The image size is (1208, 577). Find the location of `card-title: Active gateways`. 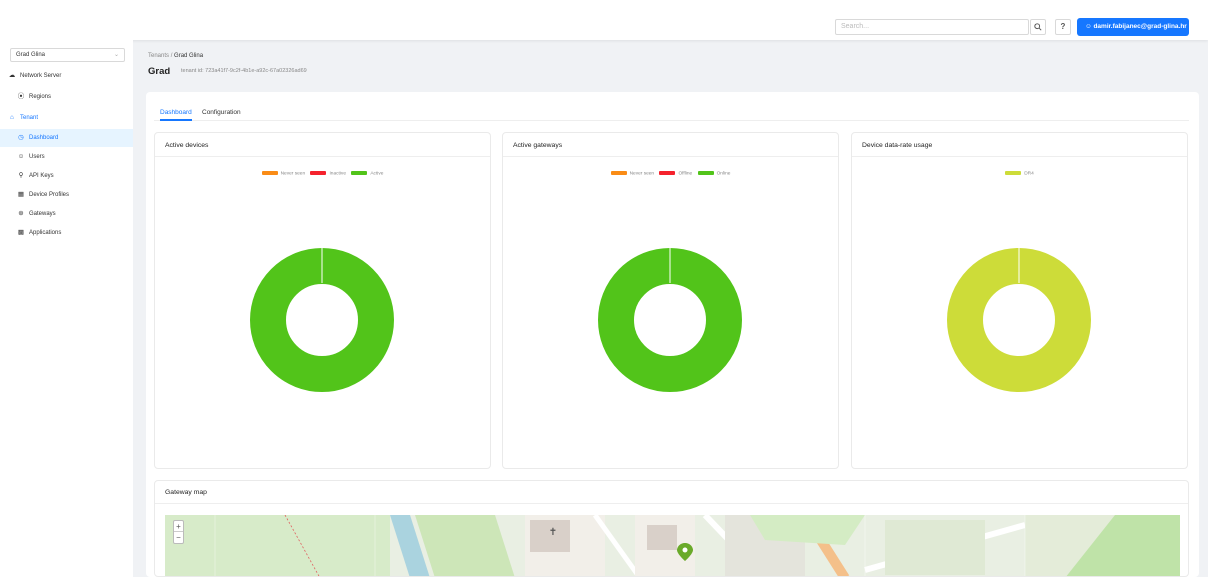

card-title: Active gateways is located at coordinates (538, 145).